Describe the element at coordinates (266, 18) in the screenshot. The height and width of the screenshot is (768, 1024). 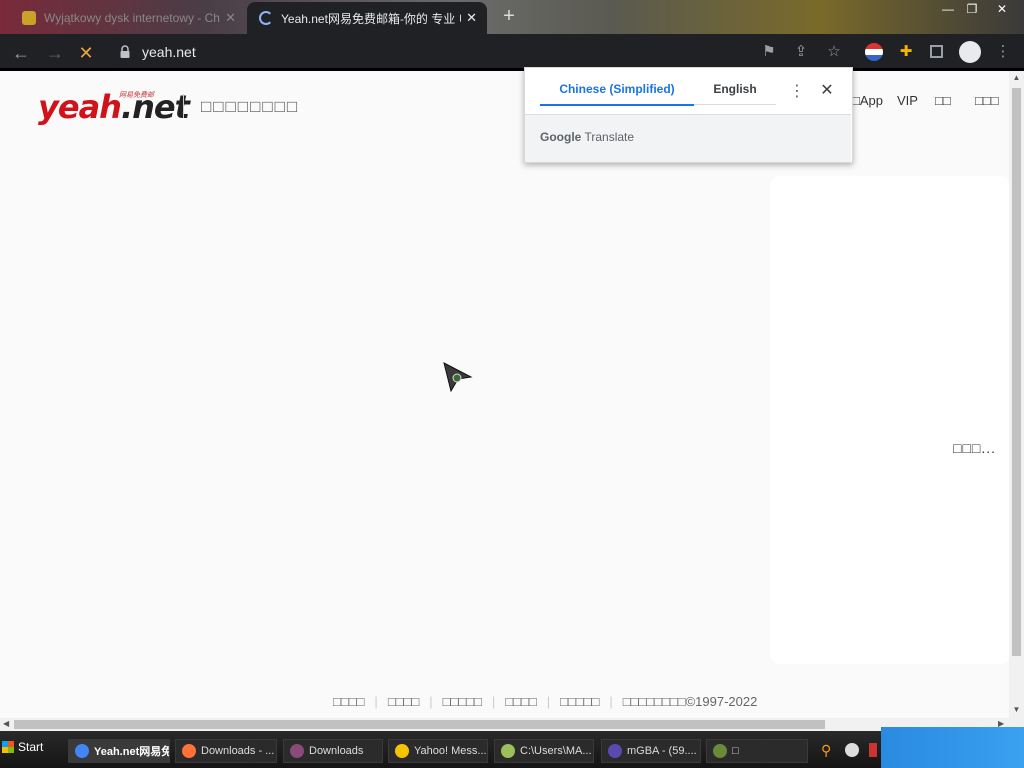
I see `tab-loading-icon` at that location.